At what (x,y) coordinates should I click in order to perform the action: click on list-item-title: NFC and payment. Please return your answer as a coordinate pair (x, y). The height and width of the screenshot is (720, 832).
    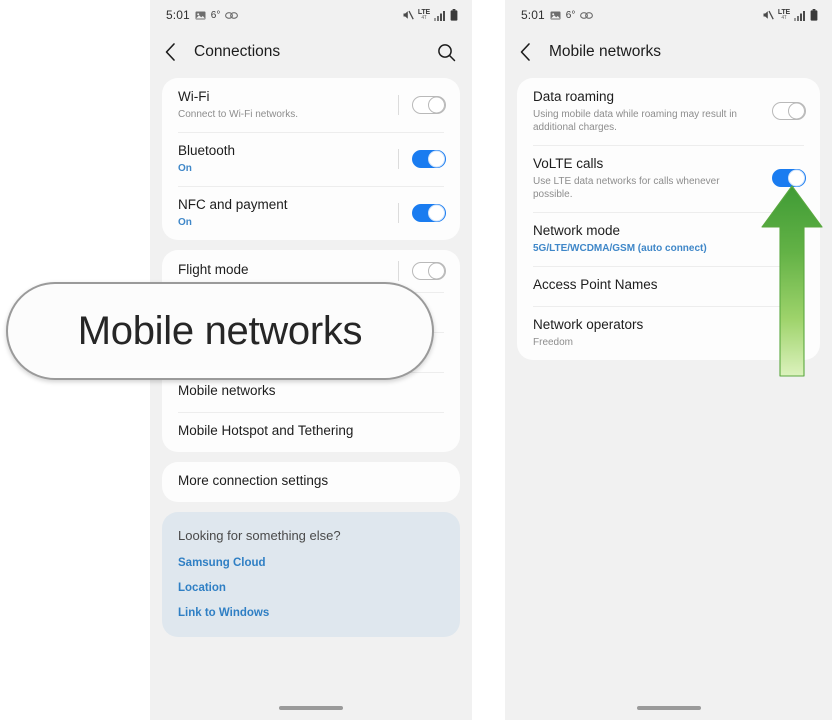
    Looking at the image, I should click on (233, 204).